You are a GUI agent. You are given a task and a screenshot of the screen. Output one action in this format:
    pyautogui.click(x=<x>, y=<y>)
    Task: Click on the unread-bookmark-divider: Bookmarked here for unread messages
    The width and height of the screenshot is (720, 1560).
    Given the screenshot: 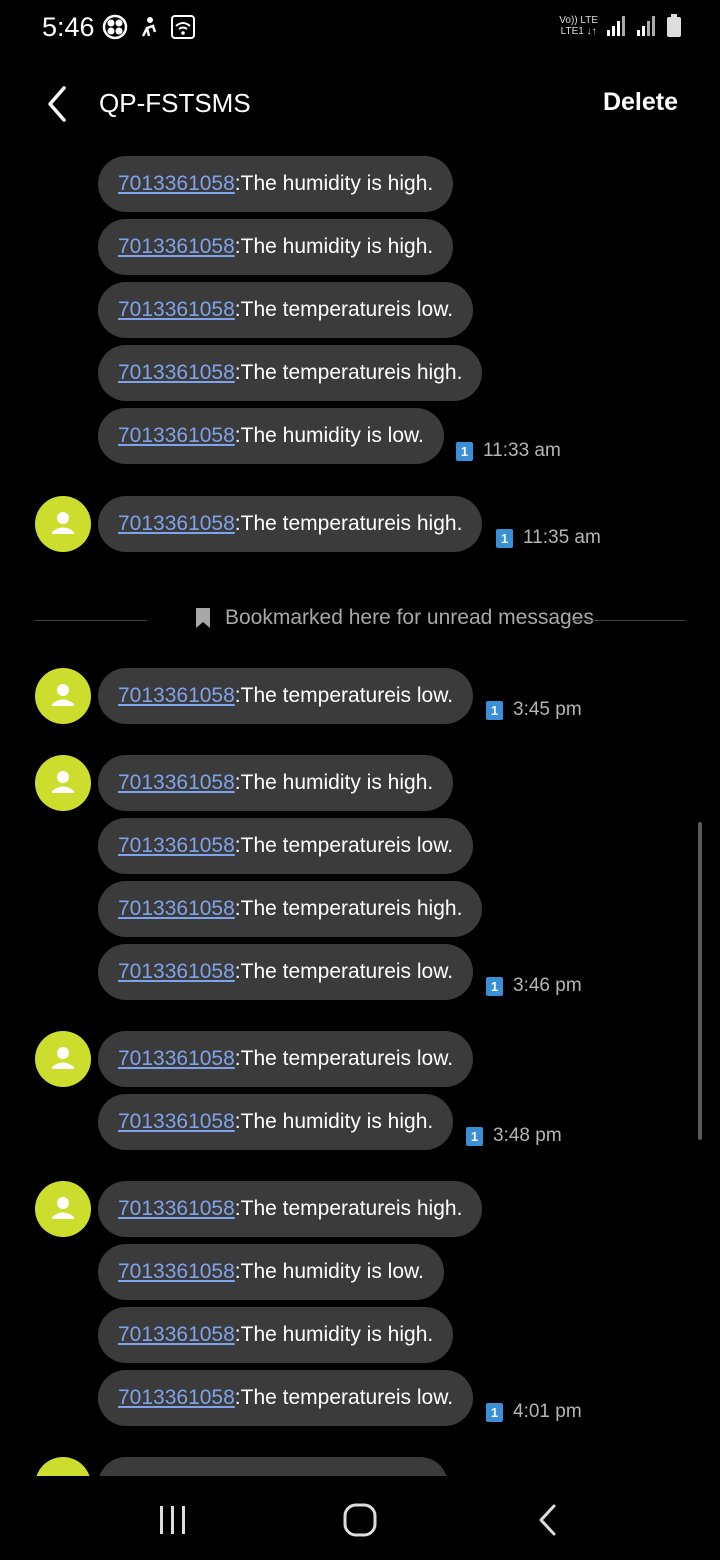 What is the action you would take?
    pyautogui.click(x=360, y=621)
    